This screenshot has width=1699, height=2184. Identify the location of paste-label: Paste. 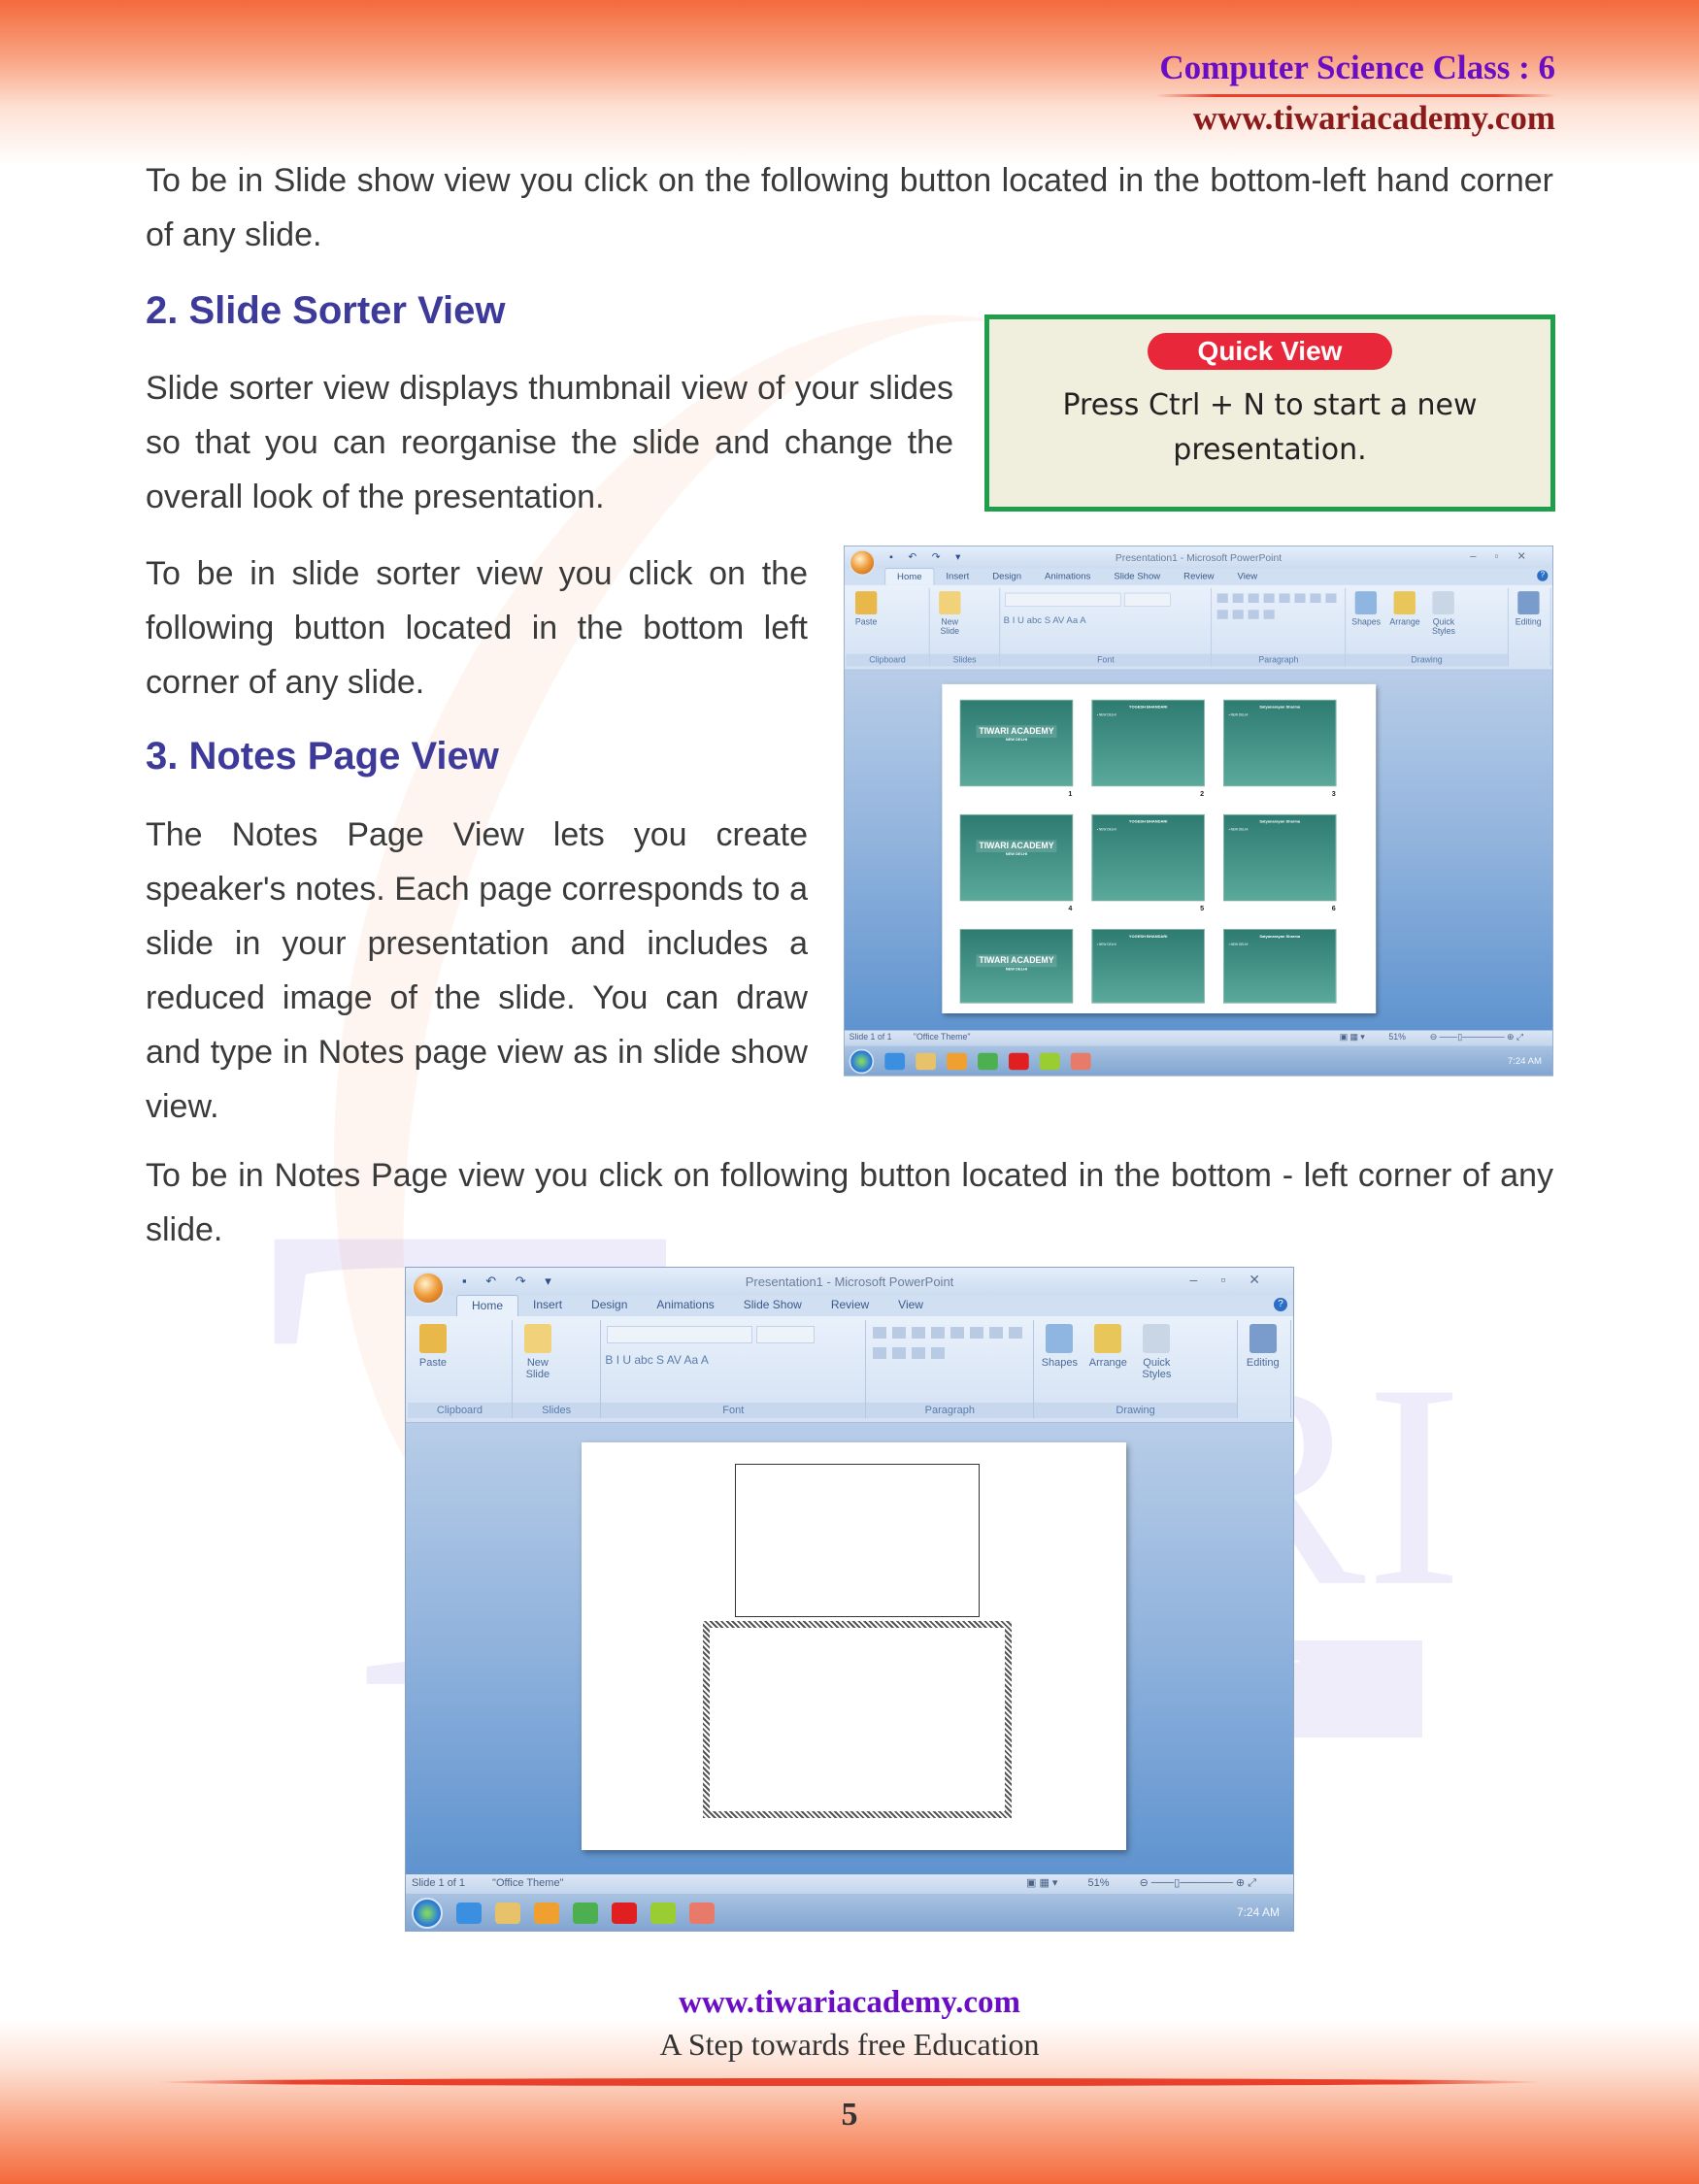
(866, 622).